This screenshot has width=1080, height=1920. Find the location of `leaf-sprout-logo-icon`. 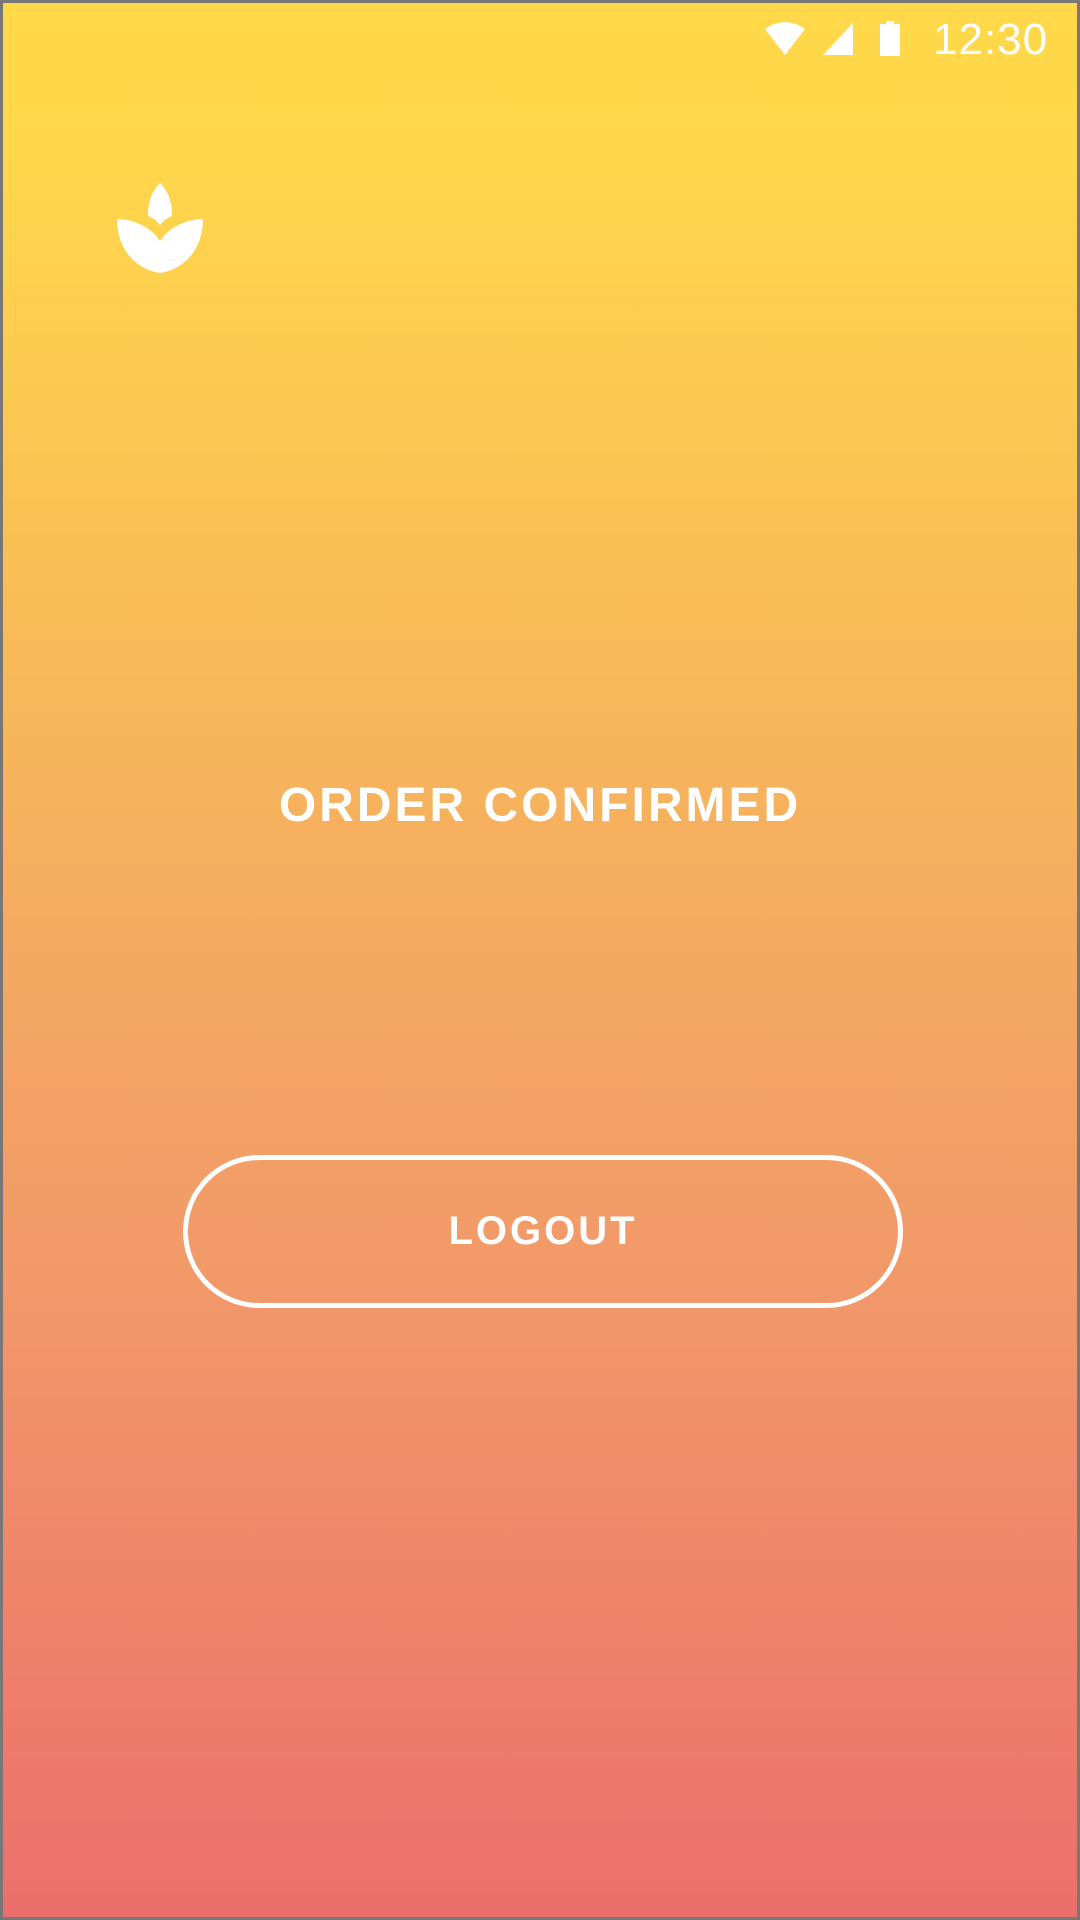

leaf-sprout-logo-icon is located at coordinates (160, 228).